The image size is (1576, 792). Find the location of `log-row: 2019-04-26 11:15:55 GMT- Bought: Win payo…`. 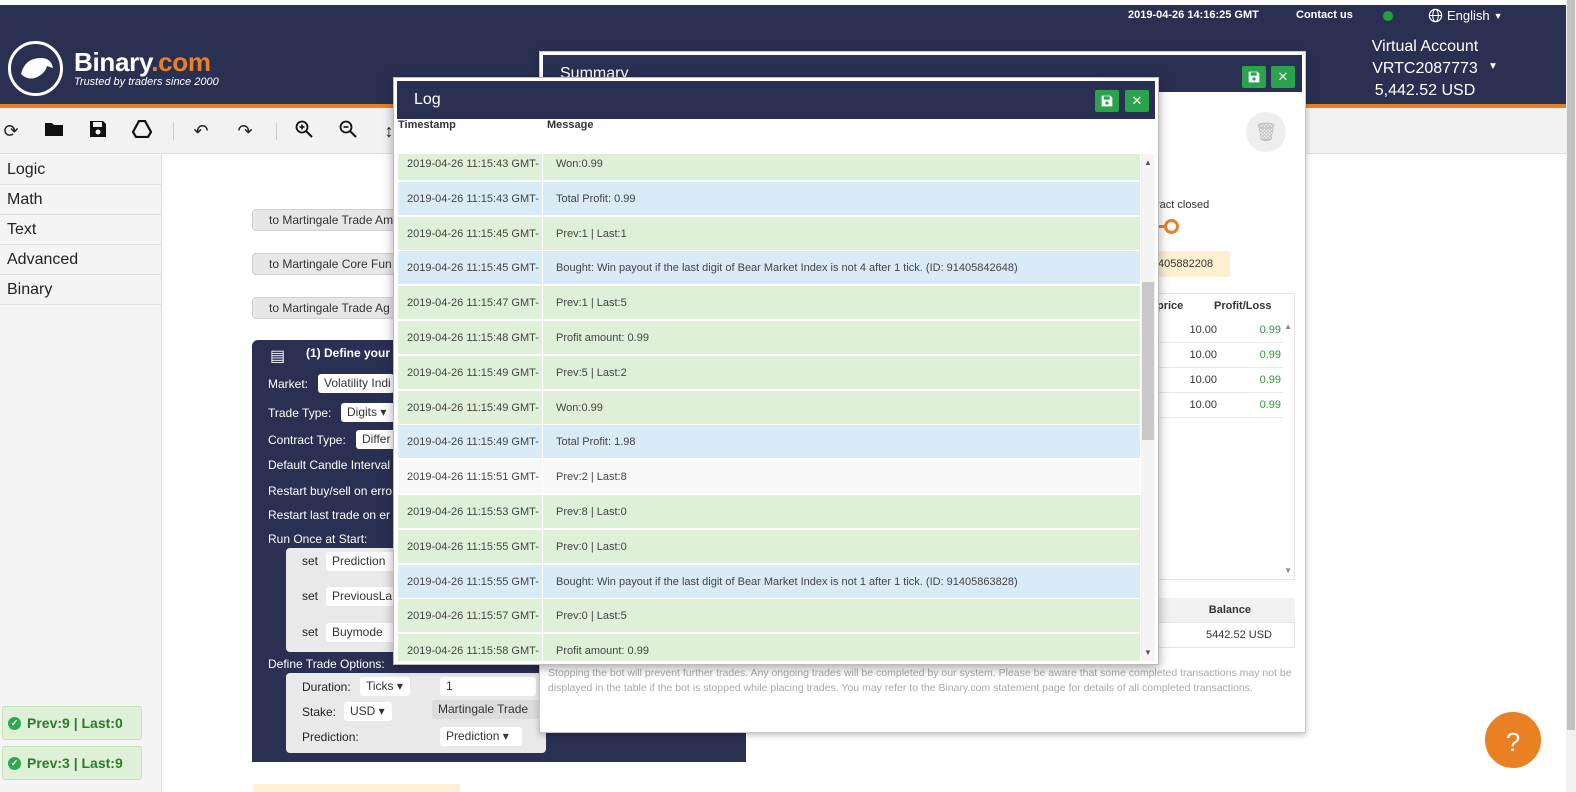

log-row: 2019-04-26 11:15:55 GMT- Bought: Win payo… is located at coordinates (769, 581).